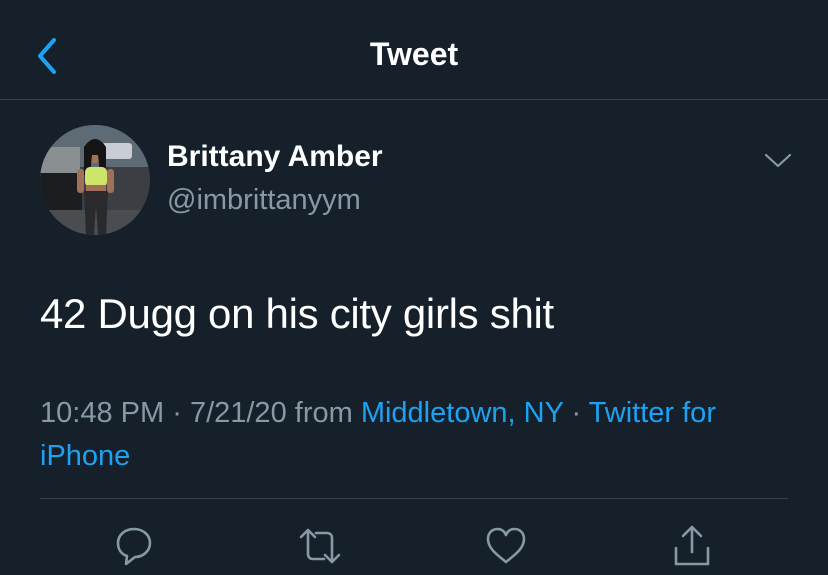 The image size is (828, 575). Describe the element at coordinates (238, 413) in the screenshot. I see `tweet-date: 7/21/20` at that location.